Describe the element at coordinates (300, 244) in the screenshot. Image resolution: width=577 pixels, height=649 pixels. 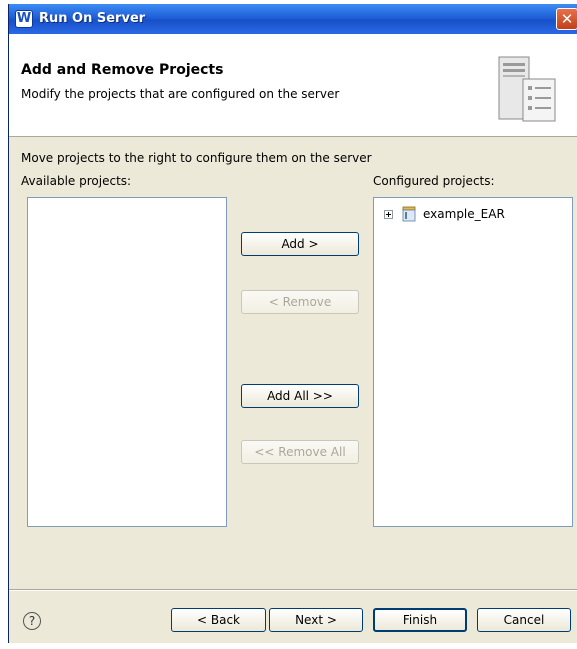
I see `add-button: Add >` at that location.